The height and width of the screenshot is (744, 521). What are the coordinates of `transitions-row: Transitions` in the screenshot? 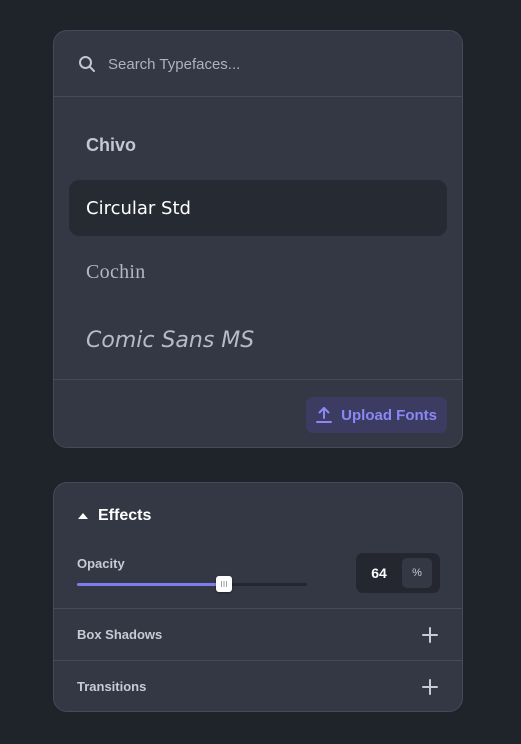 It's located at (258, 686).